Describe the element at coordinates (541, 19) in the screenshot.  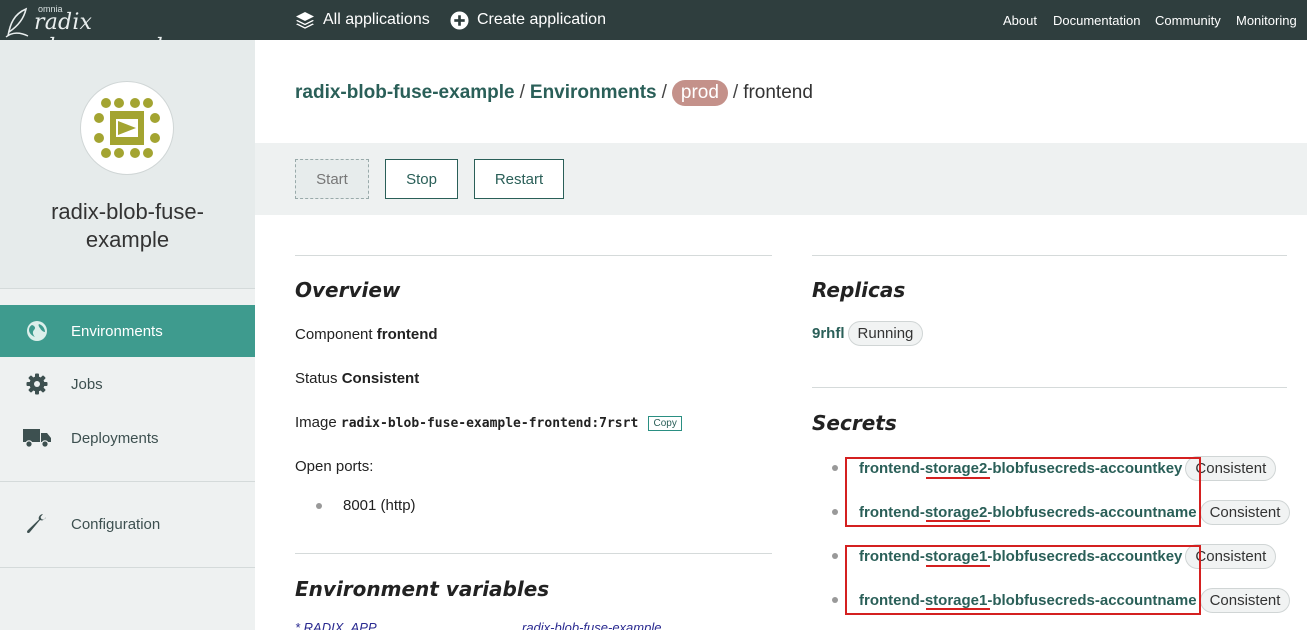
I see `create-application-label: Create application` at that location.